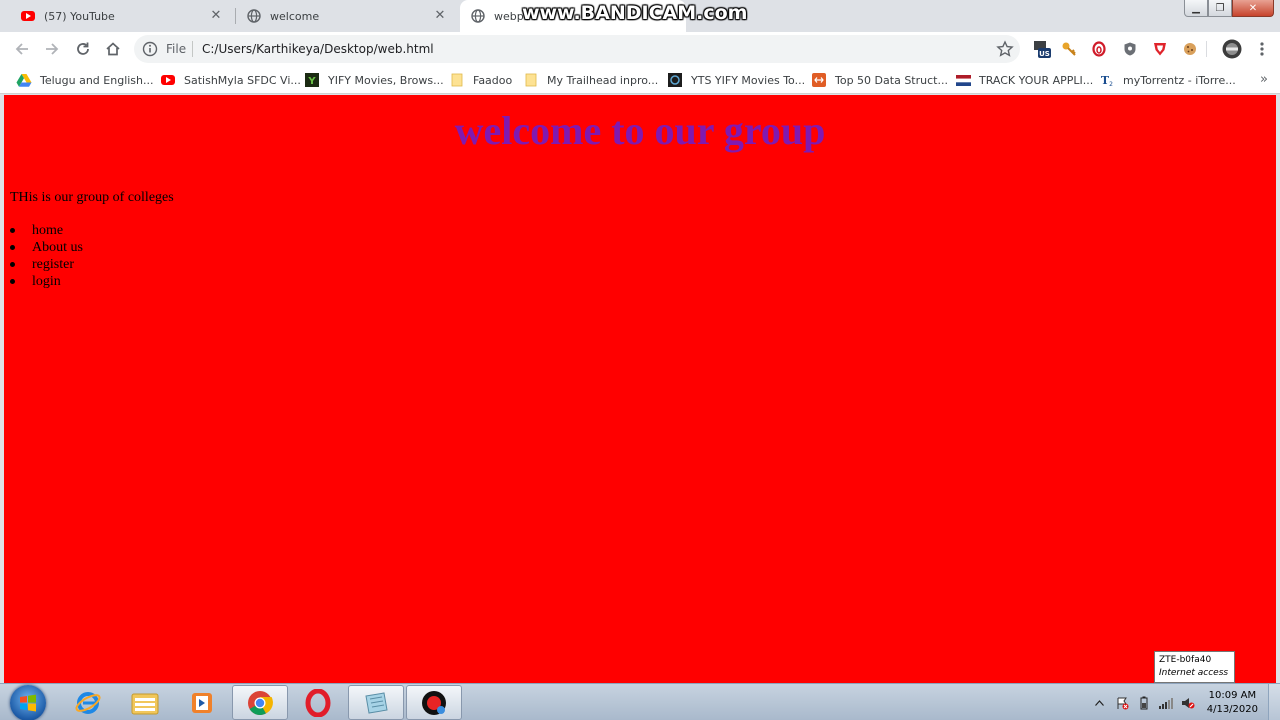 The height and width of the screenshot is (720, 1280). What do you see at coordinates (192, 49) in the screenshot?
I see `omnibox-divider` at bounding box center [192, 49].